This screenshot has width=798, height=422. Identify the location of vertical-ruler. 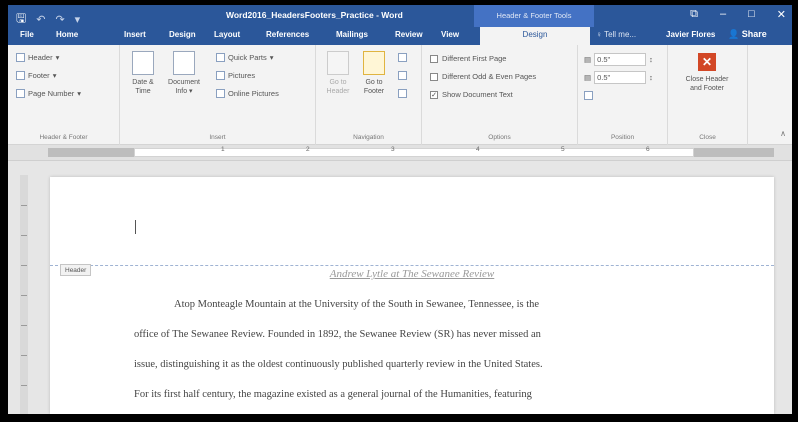
(24, 294).